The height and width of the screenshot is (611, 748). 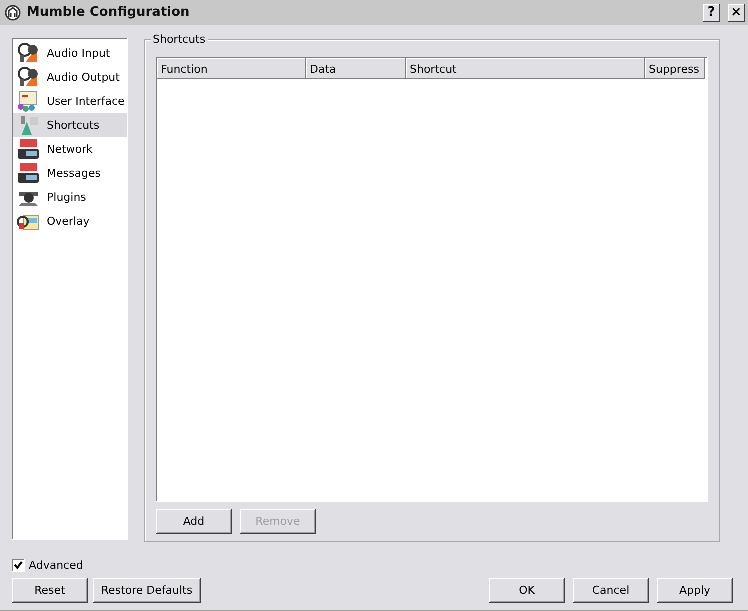 I want to click on sidebar-item: Overlay, so click(x=70, y=221).